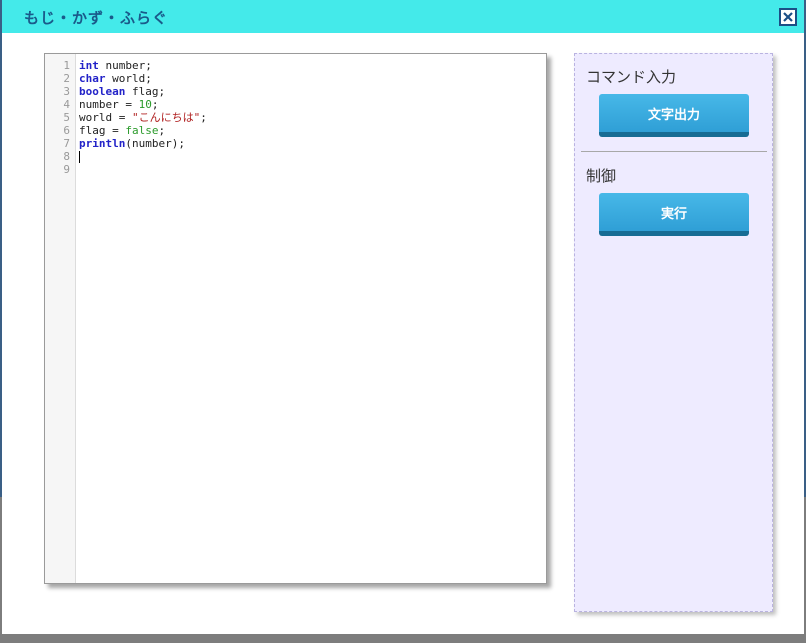 The width and height of the screenshot is (806, 643). Describe the element at coordinates (79, 157) in the screenshot. I see `text-cursor` at that location.